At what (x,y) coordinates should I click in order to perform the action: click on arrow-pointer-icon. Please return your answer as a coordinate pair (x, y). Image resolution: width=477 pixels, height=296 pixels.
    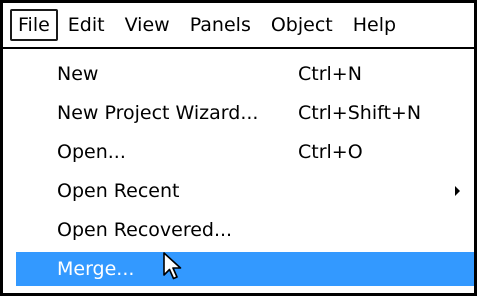
    Looking at the image, I should click on (172, 266).